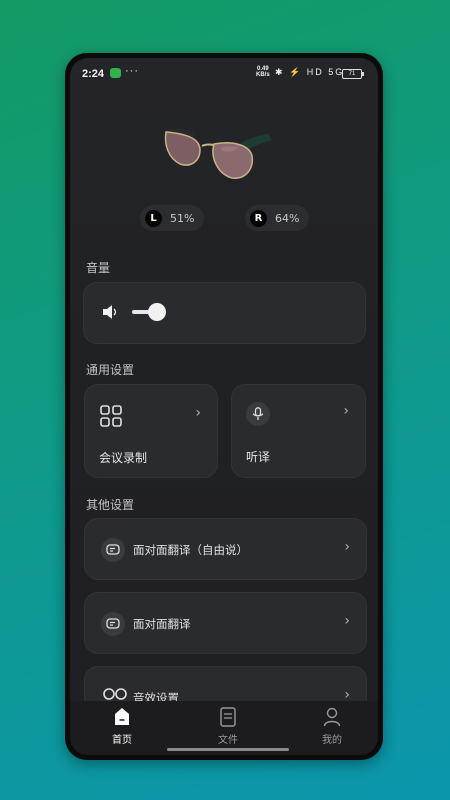 Image resolution: width=450 pixels, height=800 pixels. I want to click on volume-slider-knob, so click(157, 312).